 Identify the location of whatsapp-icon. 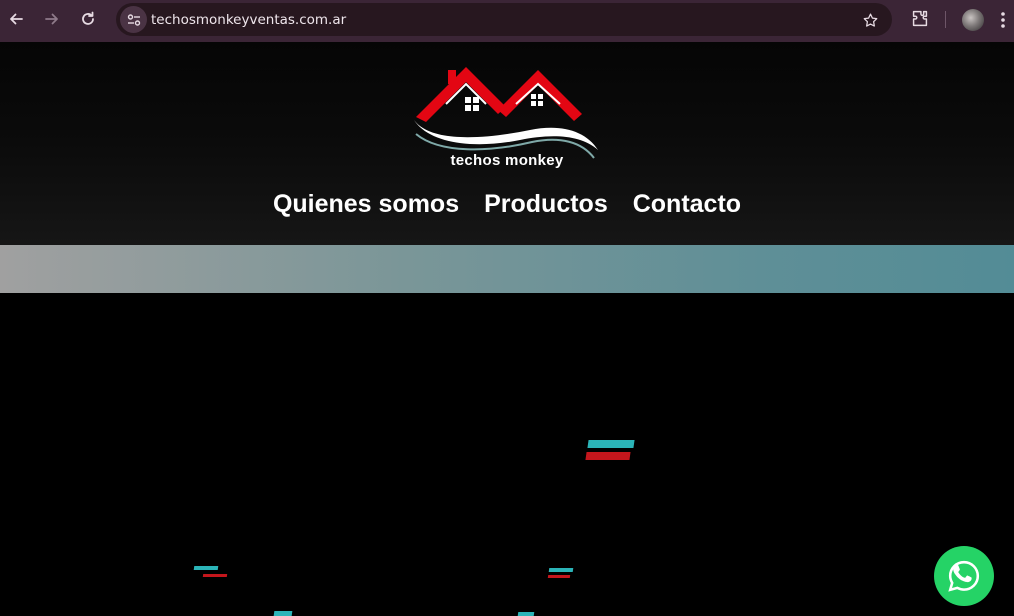
(964, 576).